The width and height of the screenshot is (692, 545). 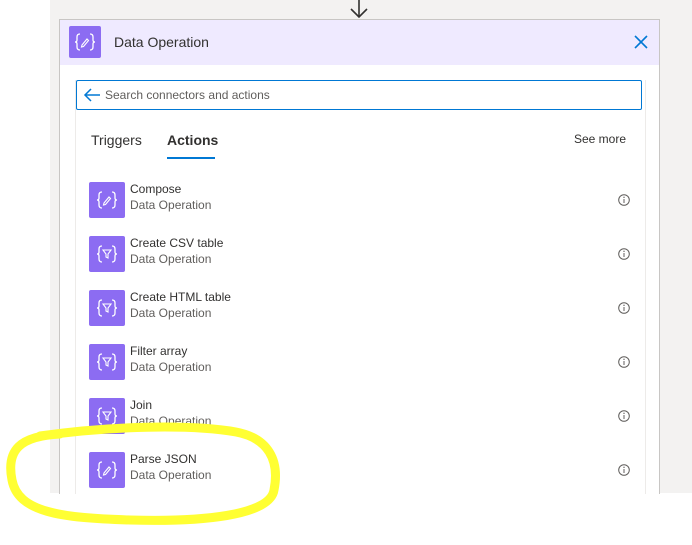 What do you see at coordinates (156, 189) in the screenshot?
I see `action-title: Compose` at bounding box center [156, 189].